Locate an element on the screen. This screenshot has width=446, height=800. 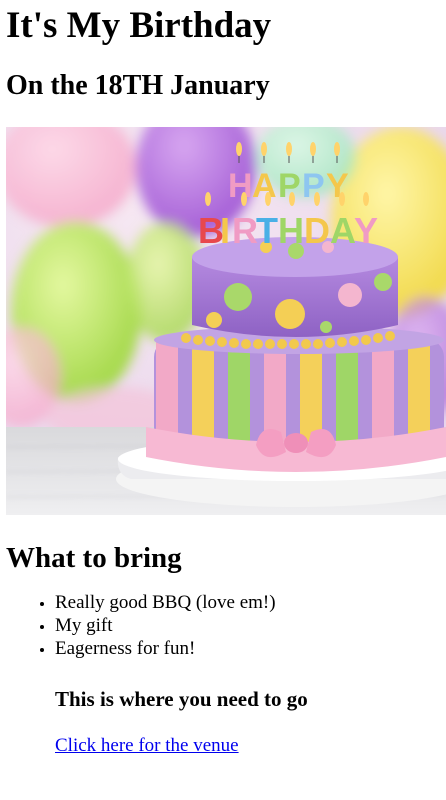
date-heading: On the 18TH January is located at coordinates (138, 85).